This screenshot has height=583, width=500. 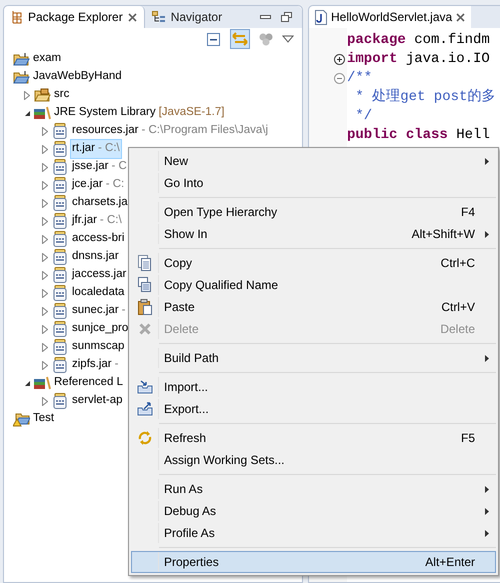 What do you see at coordinates (339, 59) in the screenshot?
I see `expand-fold-icon` at bounding box center [339, 59].